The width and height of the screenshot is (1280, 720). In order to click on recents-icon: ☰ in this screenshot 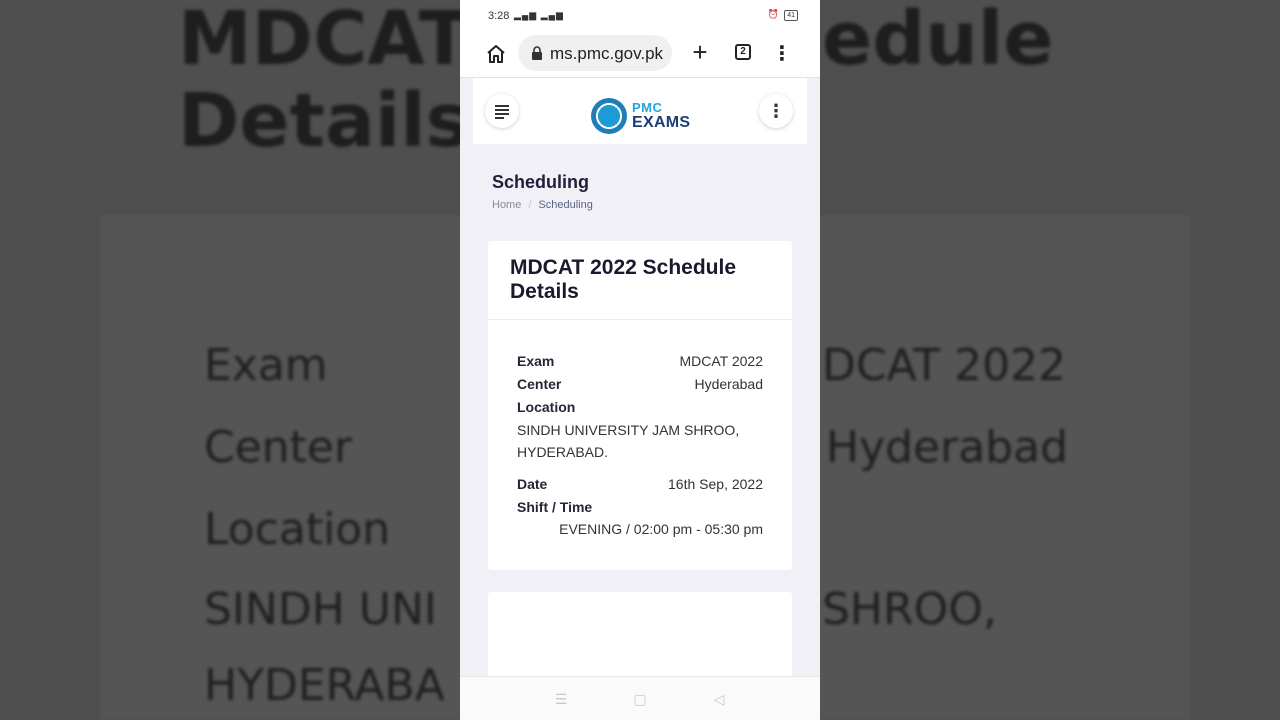, I will do `click(561, 699)`.